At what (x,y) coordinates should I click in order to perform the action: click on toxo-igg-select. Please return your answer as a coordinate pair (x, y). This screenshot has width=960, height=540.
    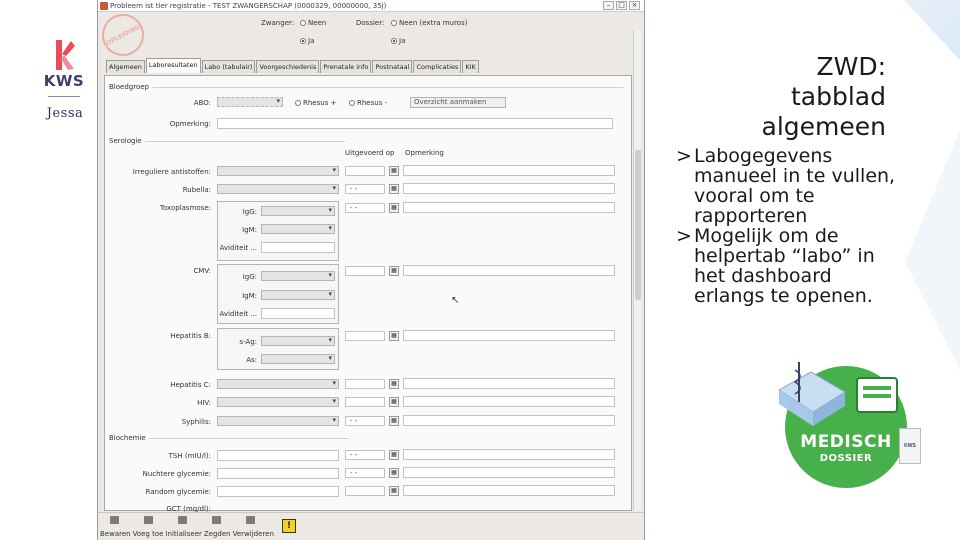
    Looking at the image, I should click on (298, 211).